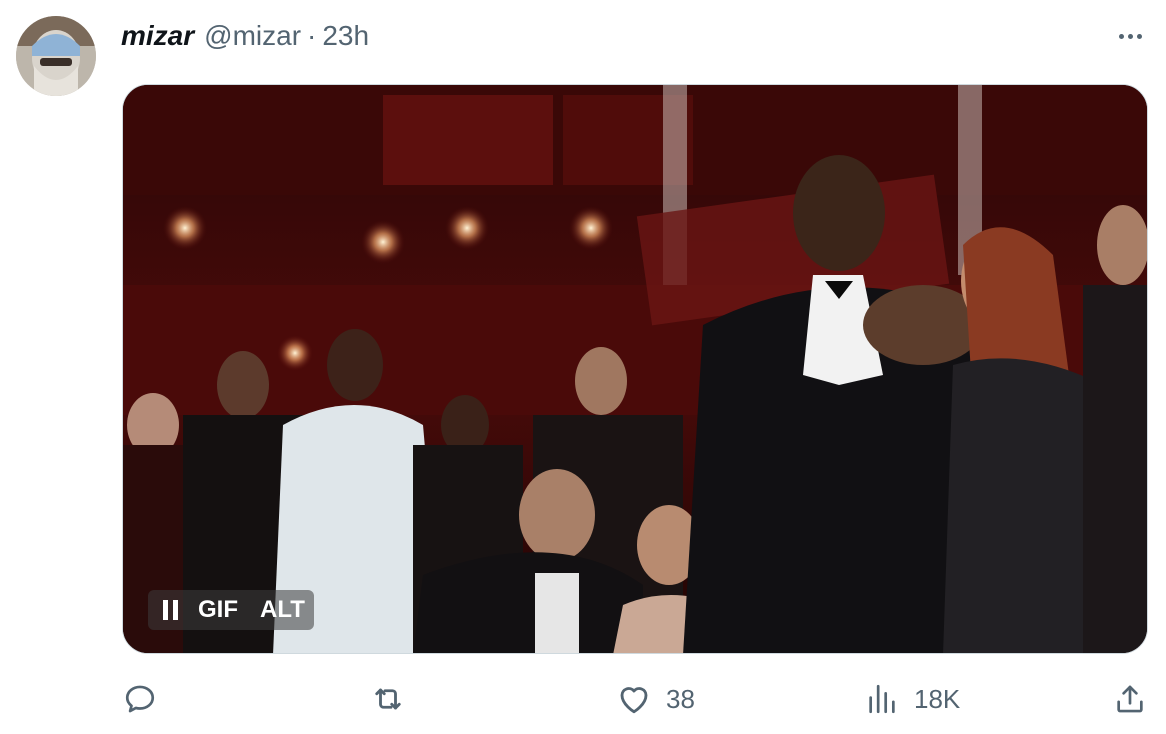  I want to click on ellipsis-icon, so click(1121, 36).